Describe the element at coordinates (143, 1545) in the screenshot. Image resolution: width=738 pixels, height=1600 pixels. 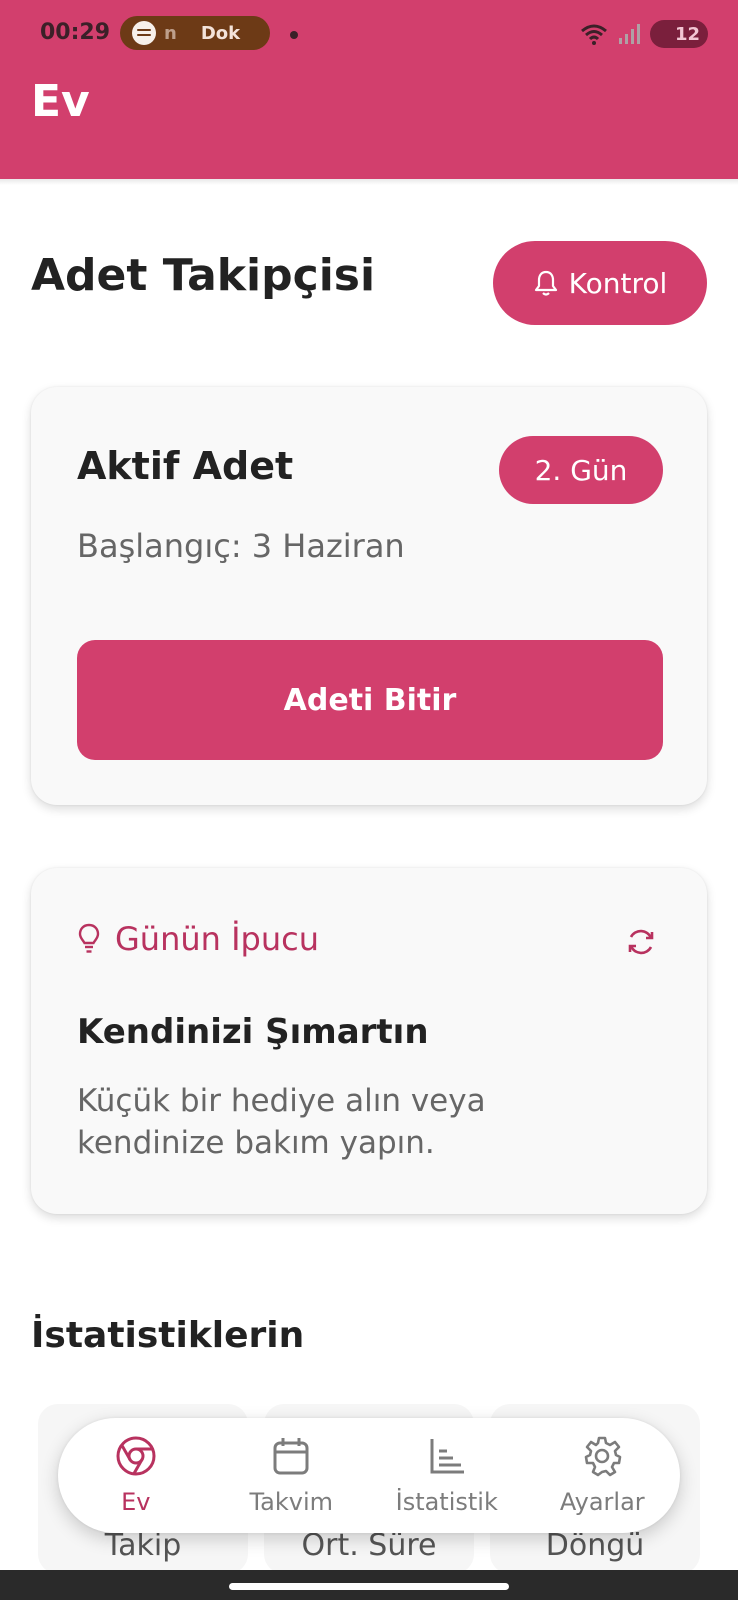
I see `stat-card-label: Takip` at that location.